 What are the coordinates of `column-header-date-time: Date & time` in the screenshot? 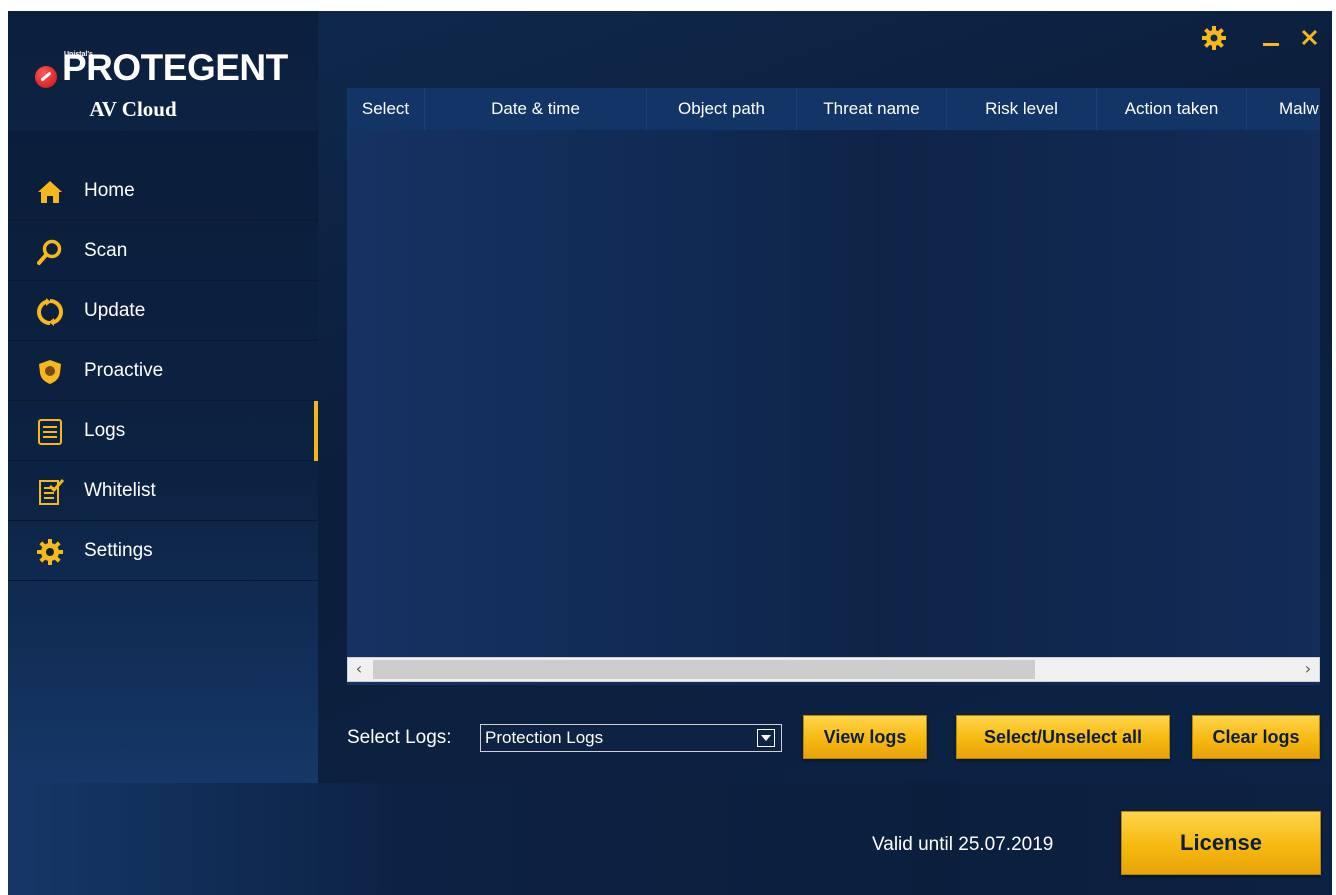 It's located at (536, 109).